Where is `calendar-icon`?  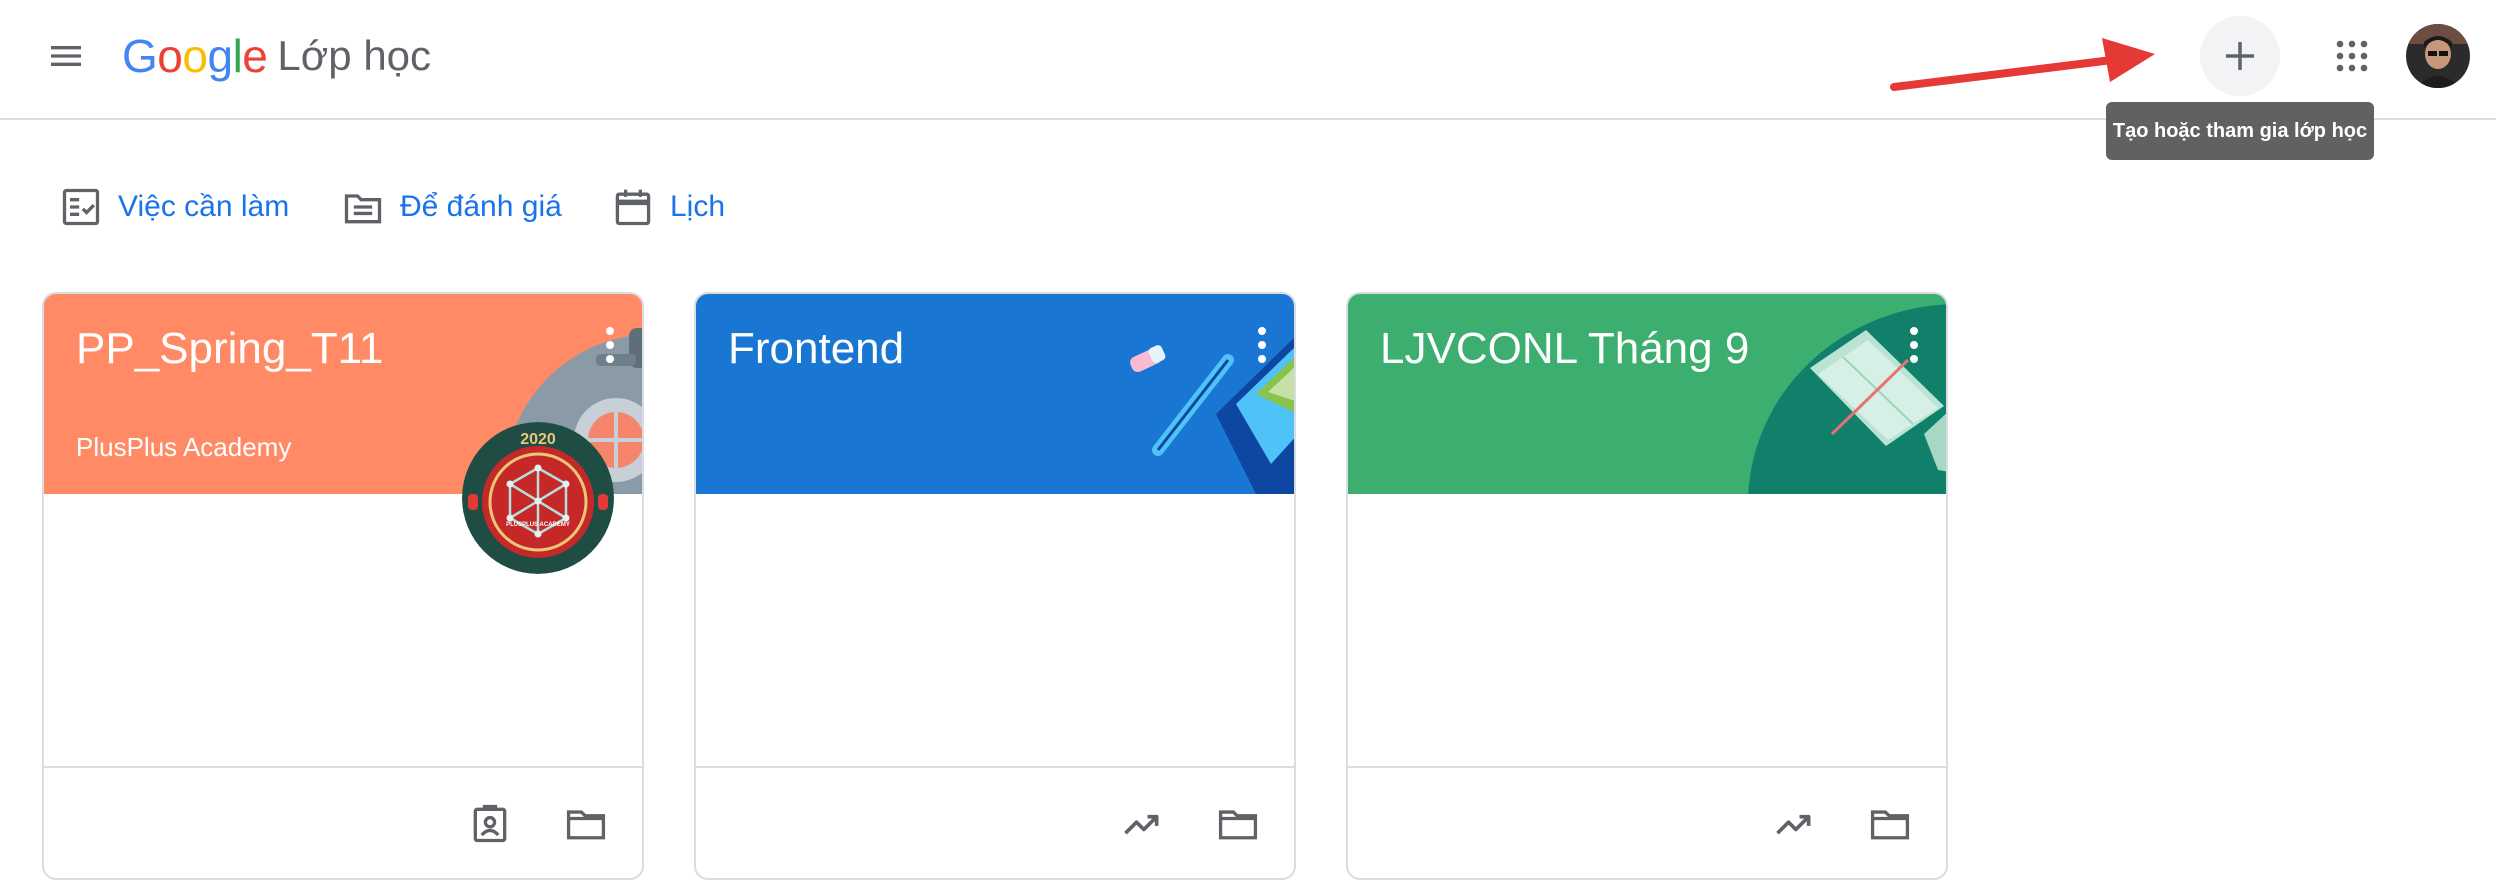
calendar-icon is located at coordinates (633, 207).